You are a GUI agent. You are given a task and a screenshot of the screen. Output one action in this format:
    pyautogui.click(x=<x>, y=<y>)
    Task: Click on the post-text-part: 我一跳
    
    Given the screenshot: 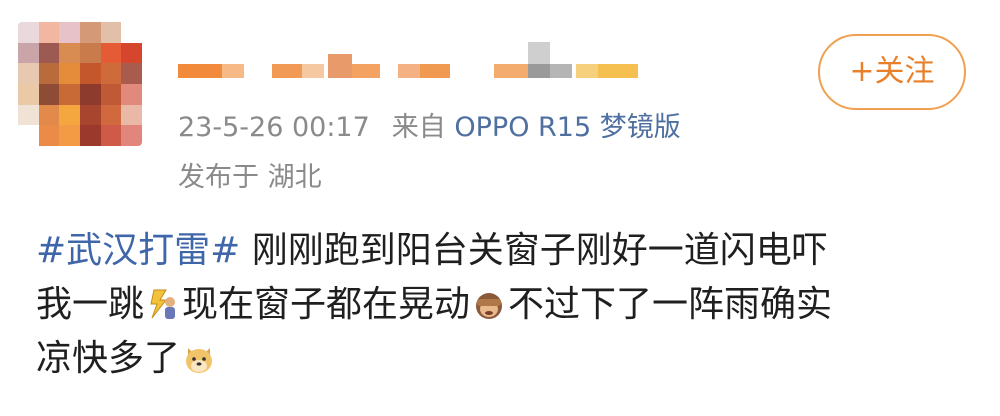 What is the action you would take?
    pyautogui.click(x=90, y=304)
    